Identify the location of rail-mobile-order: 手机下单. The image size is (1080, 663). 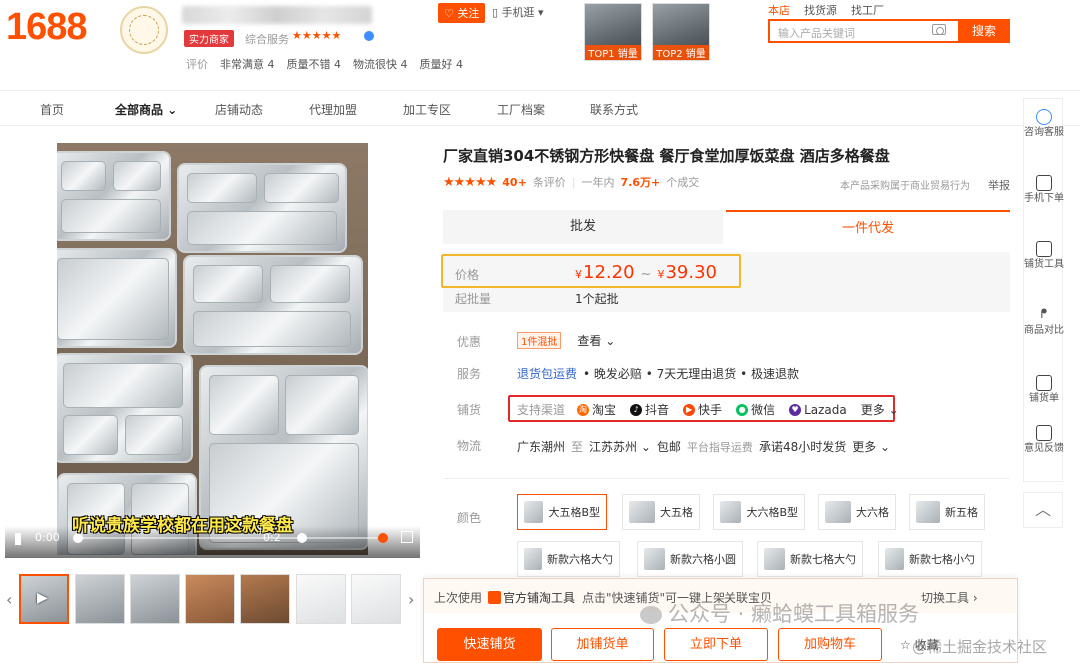
(1044, 190).